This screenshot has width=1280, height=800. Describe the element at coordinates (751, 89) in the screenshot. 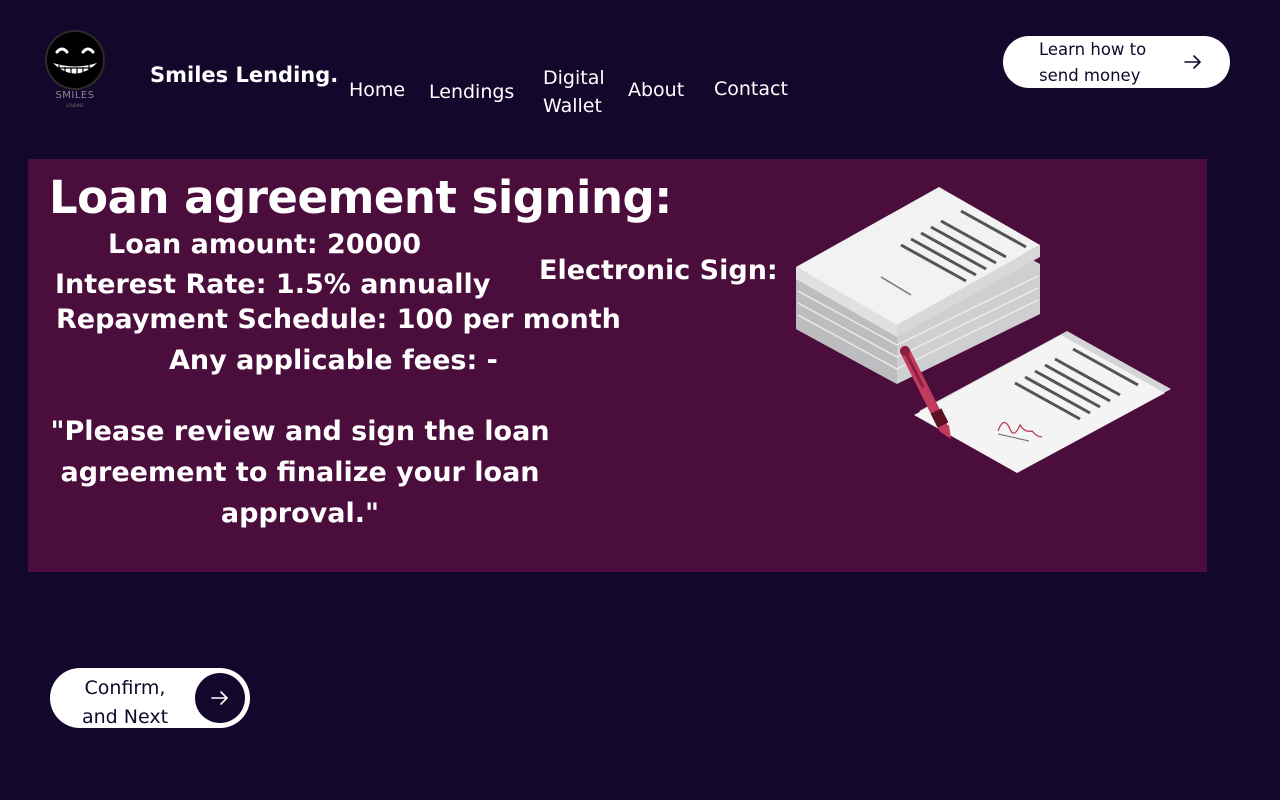

I see `nav-contact: Contact` at that location.